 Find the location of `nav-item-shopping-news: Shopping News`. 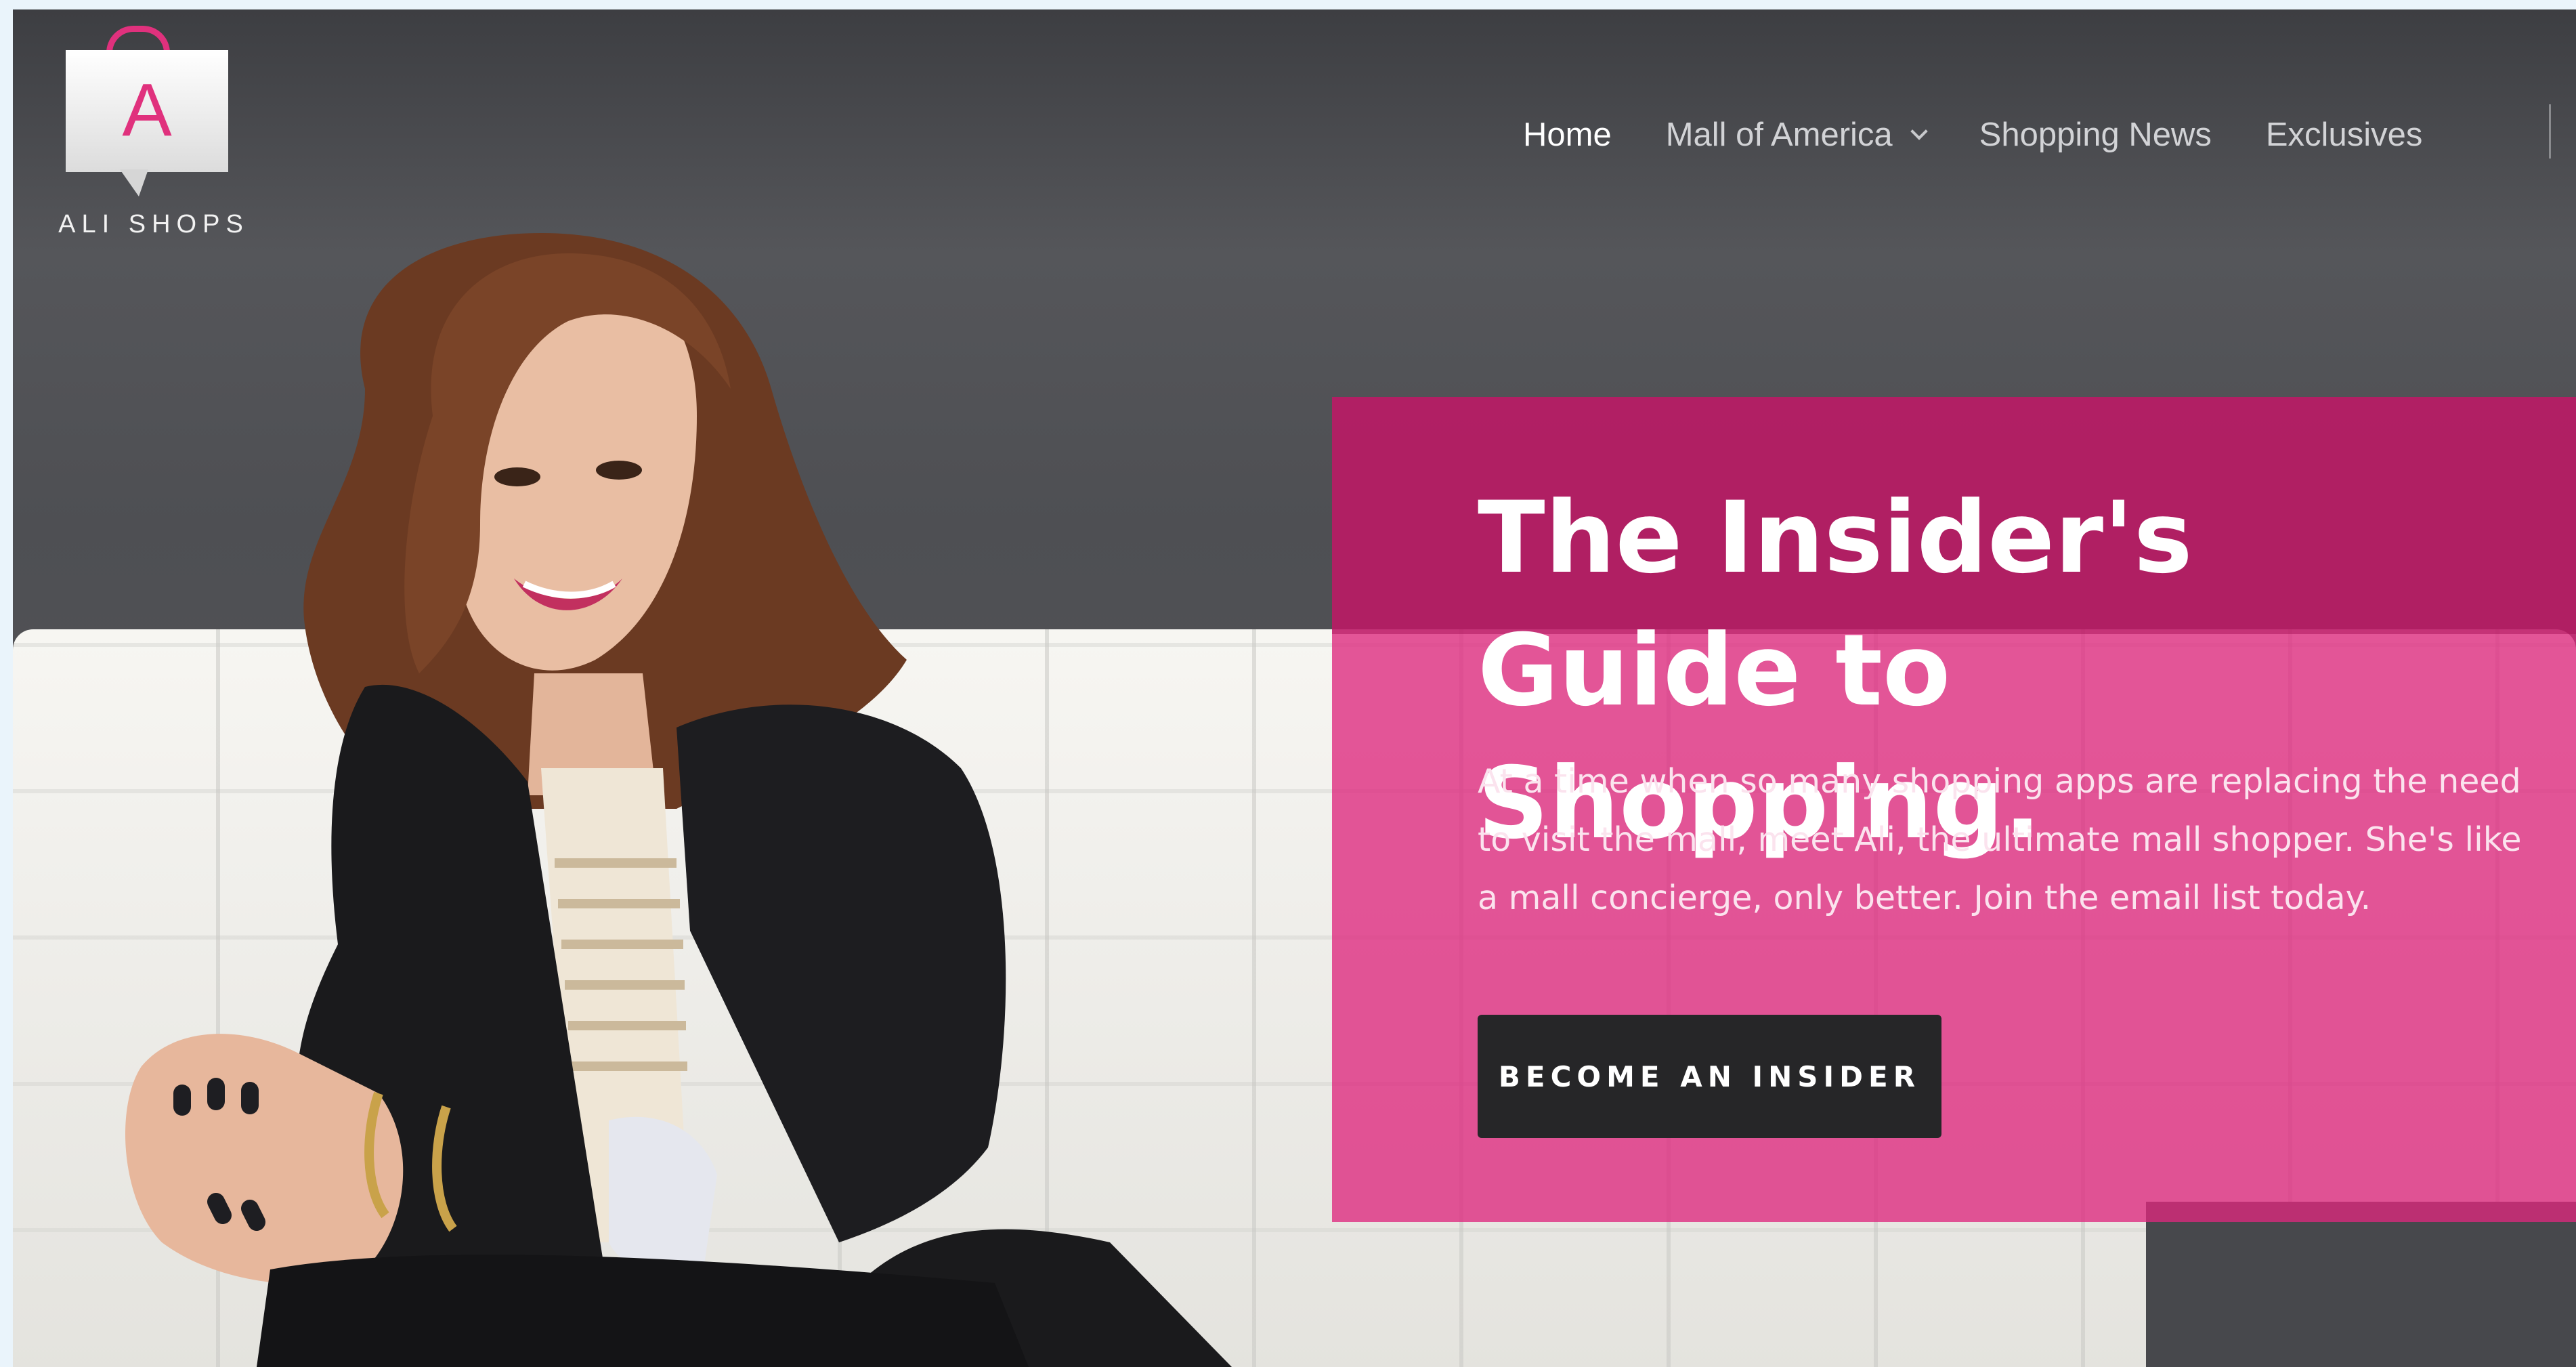

nav-item-shopping-news: Shopping News is located at coordinates (2095, 135).